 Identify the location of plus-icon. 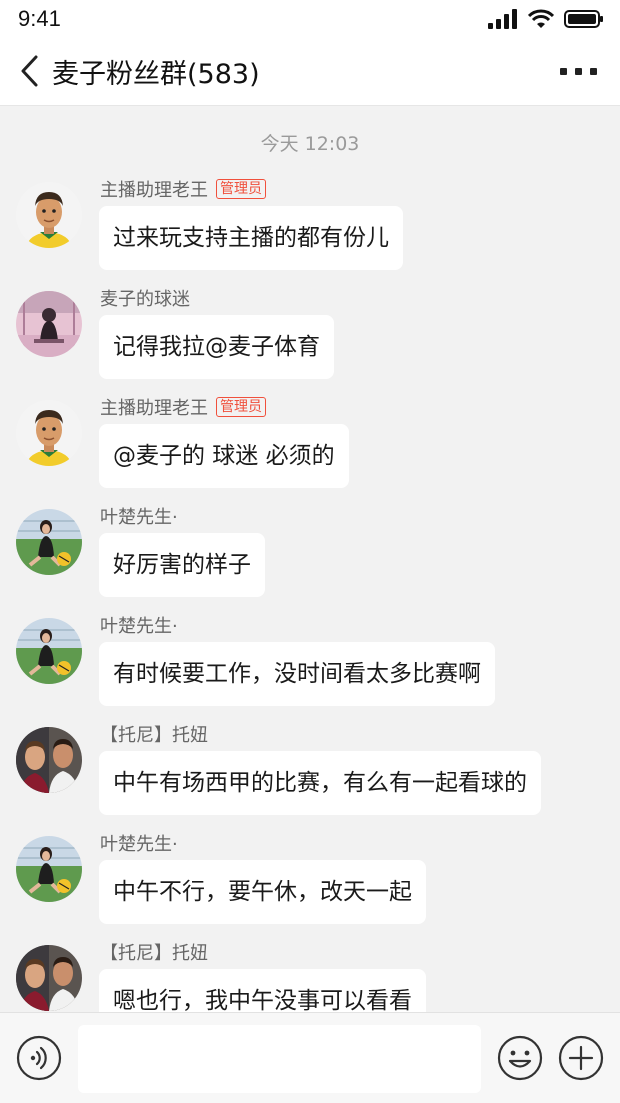
(581, 1058).